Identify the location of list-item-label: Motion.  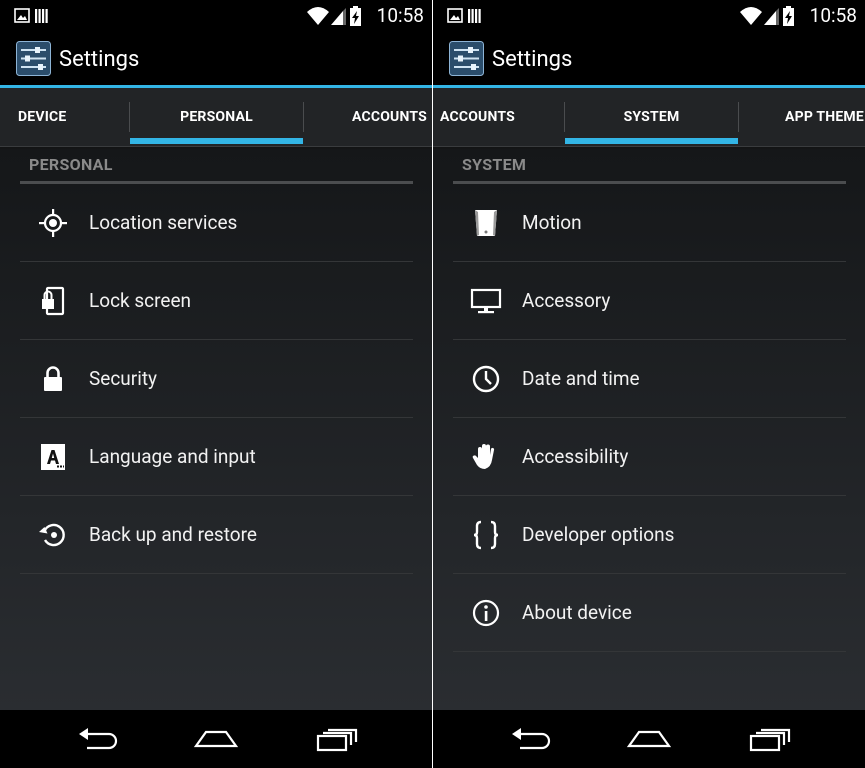
(552, 222).